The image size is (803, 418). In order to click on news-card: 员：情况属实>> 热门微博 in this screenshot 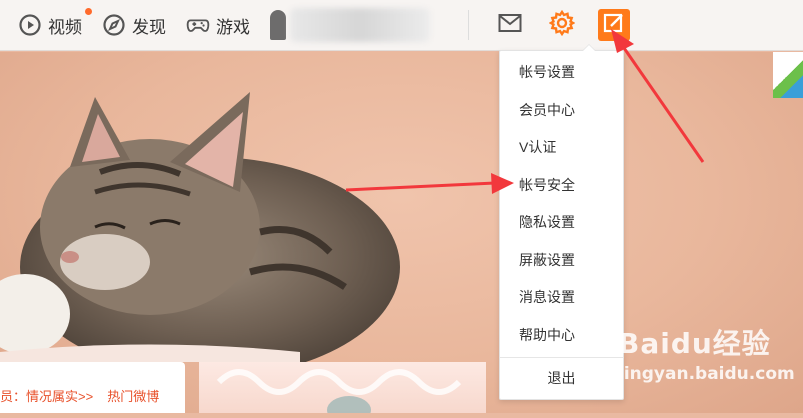, I will do `click(92, 387)`.